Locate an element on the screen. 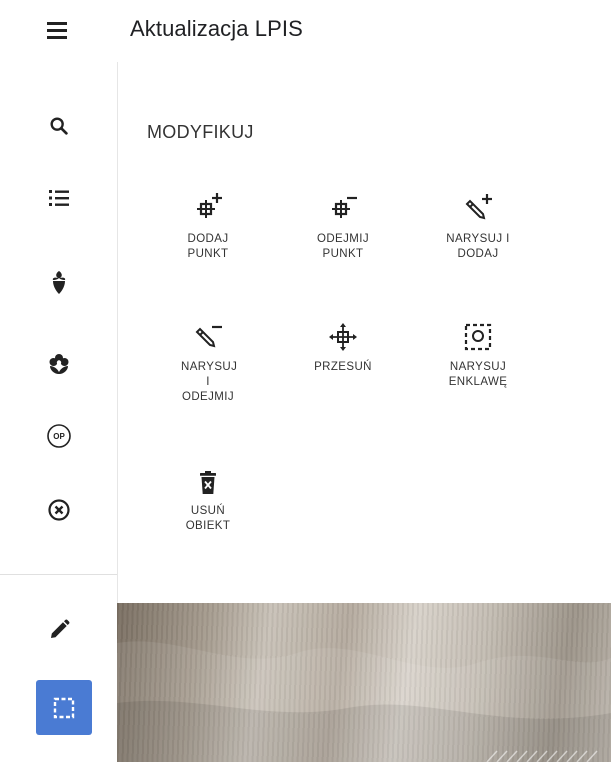 The image size is (611, 762). panel-title: MODYFIKUJ is located at coordinates (200, 132).